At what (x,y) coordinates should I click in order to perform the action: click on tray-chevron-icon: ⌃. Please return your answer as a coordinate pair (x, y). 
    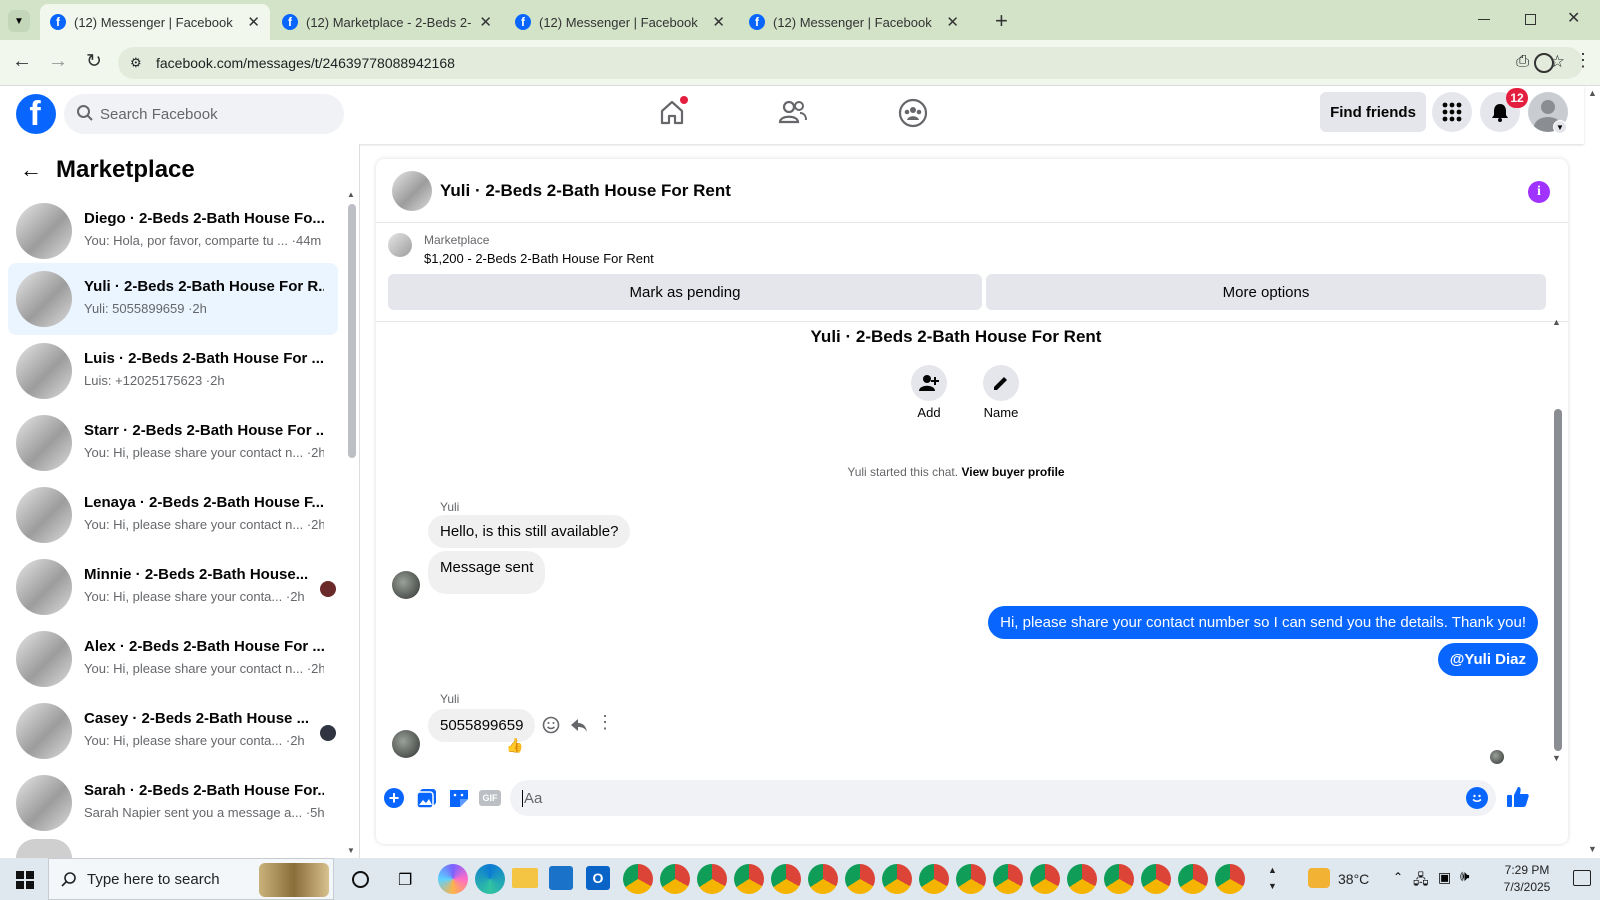
    Looking at the image, I should click on (1398, 877).